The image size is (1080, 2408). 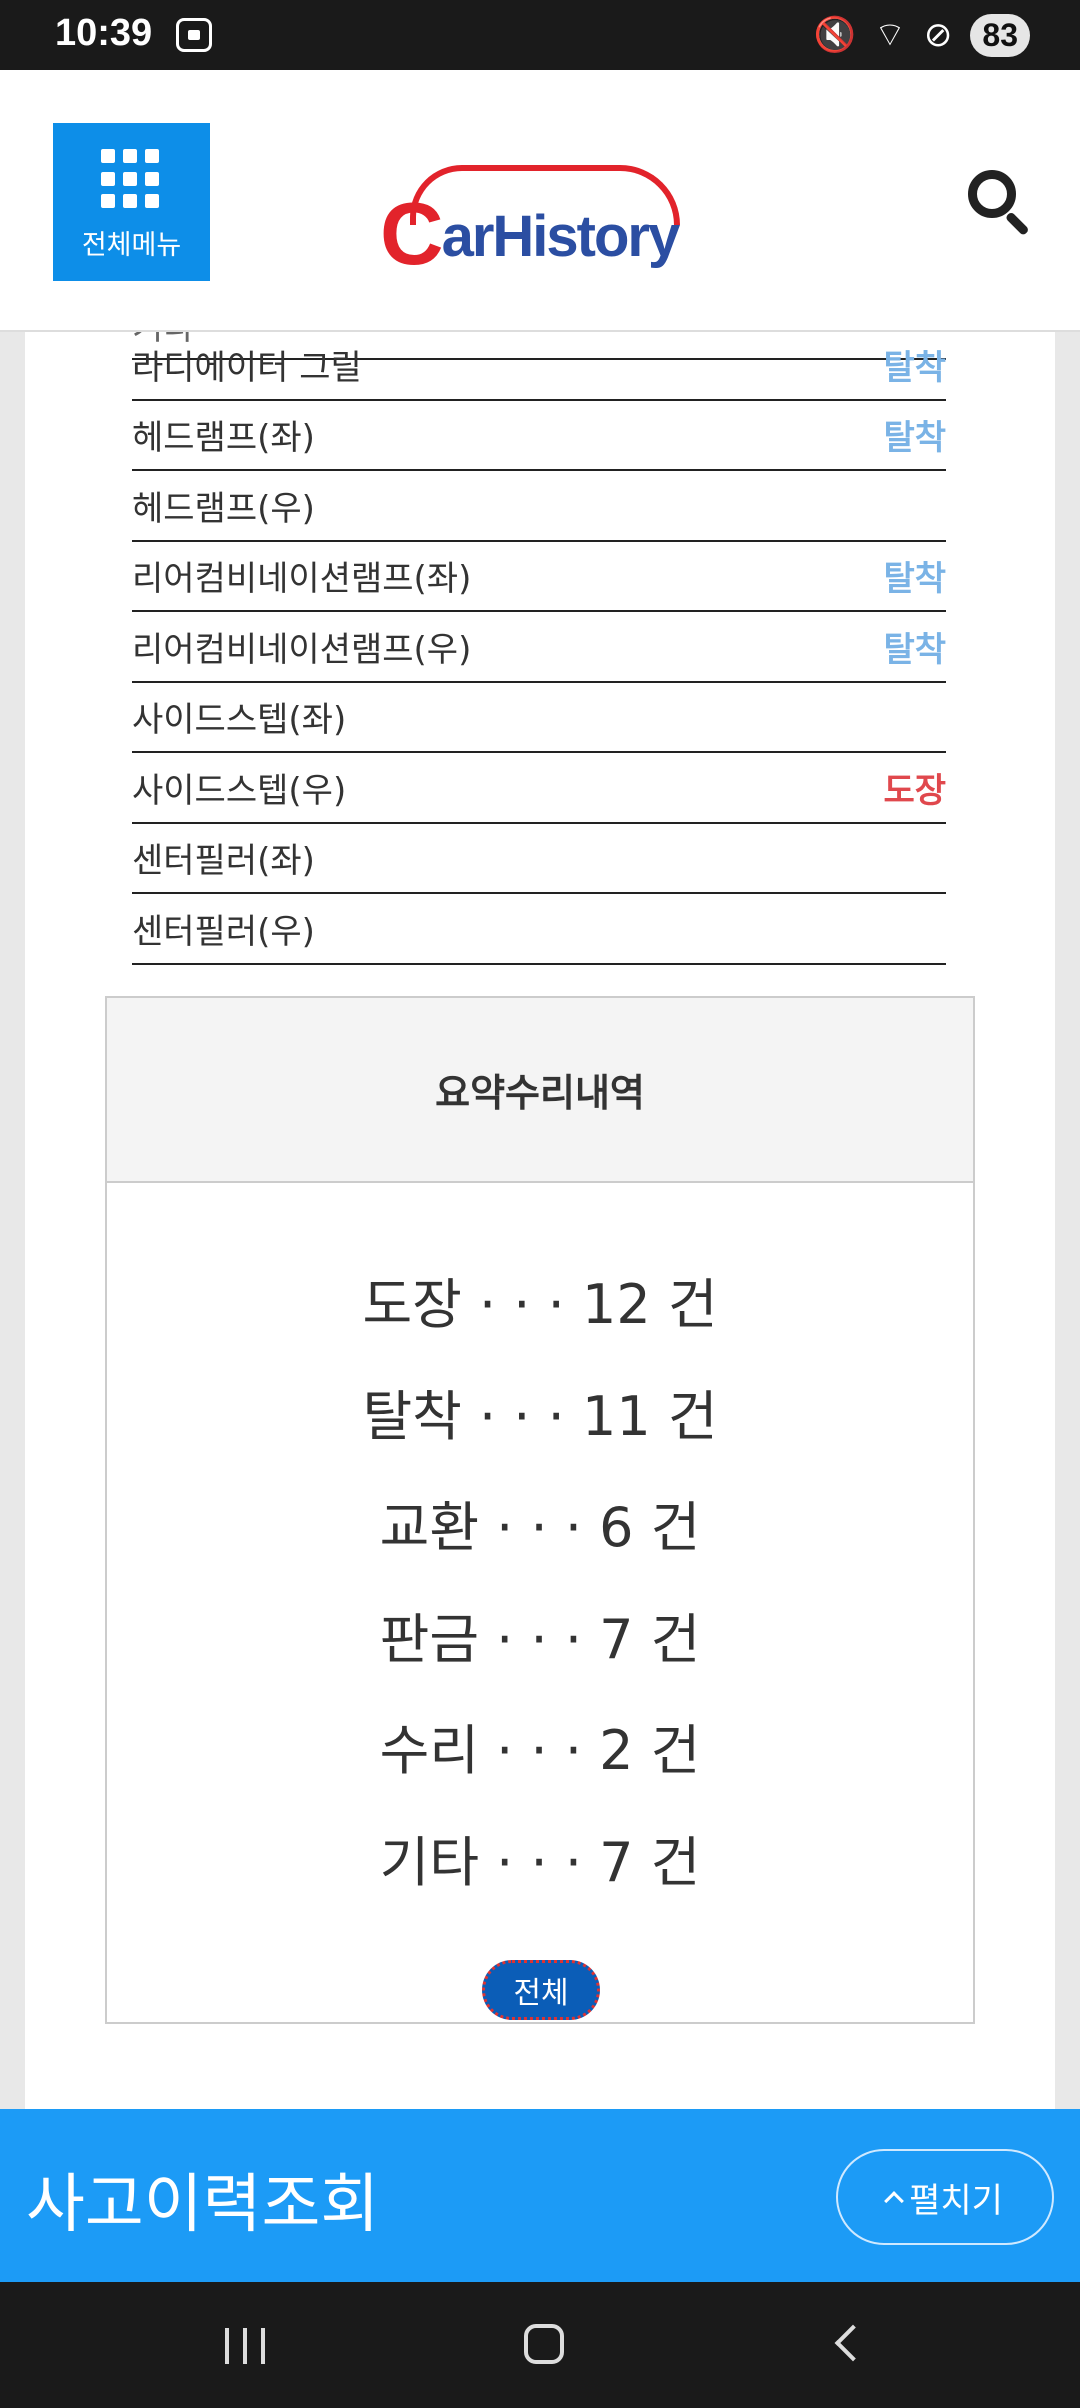 I want to click on screenshot-icon, so click(x=194, y=35).